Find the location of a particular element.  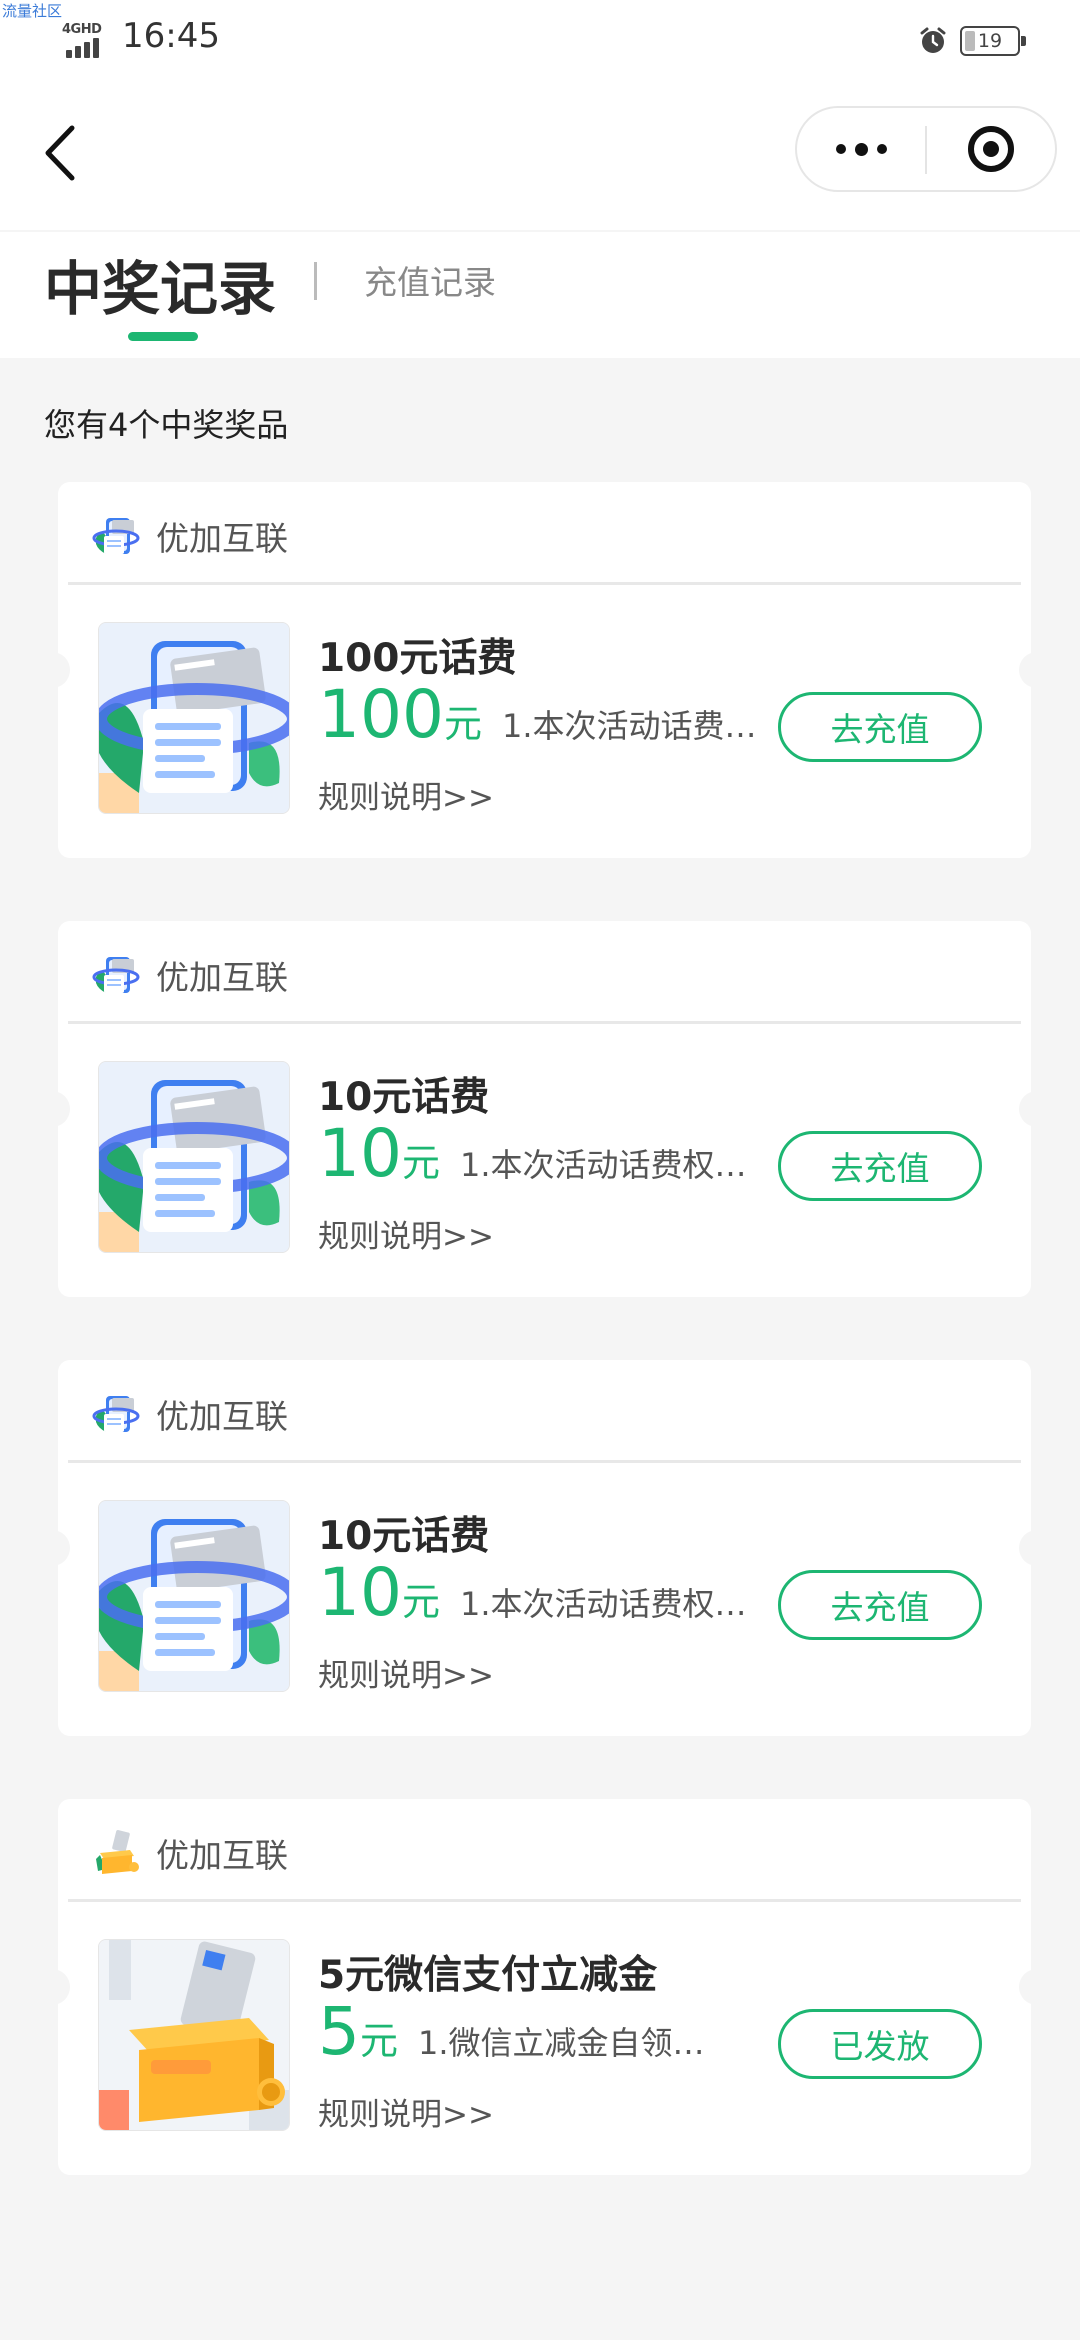

mini-program-capsule is located at coordinates (926, 149).